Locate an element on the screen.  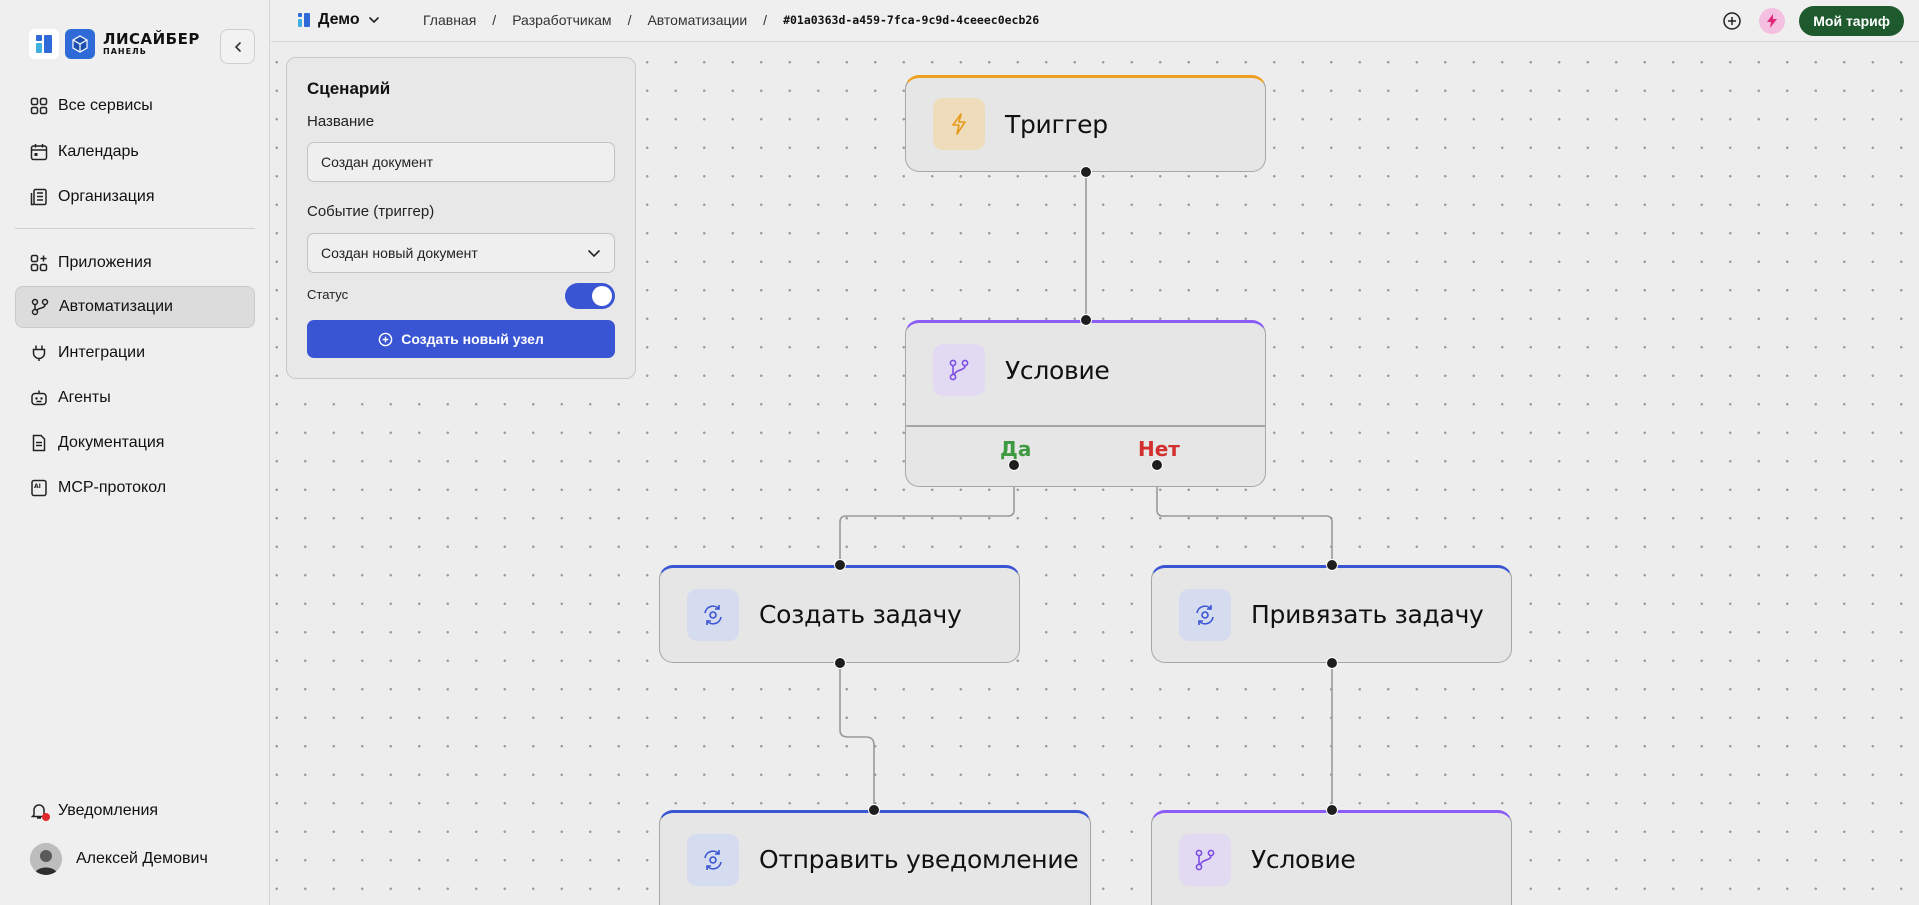
node-condition: Условие Да Нет is located at coordinates (1085, 403).